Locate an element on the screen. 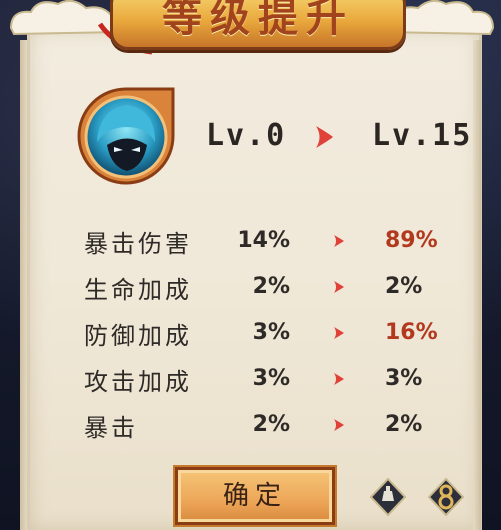  current-level: Lv.0 is located at coordinates (246, 135).